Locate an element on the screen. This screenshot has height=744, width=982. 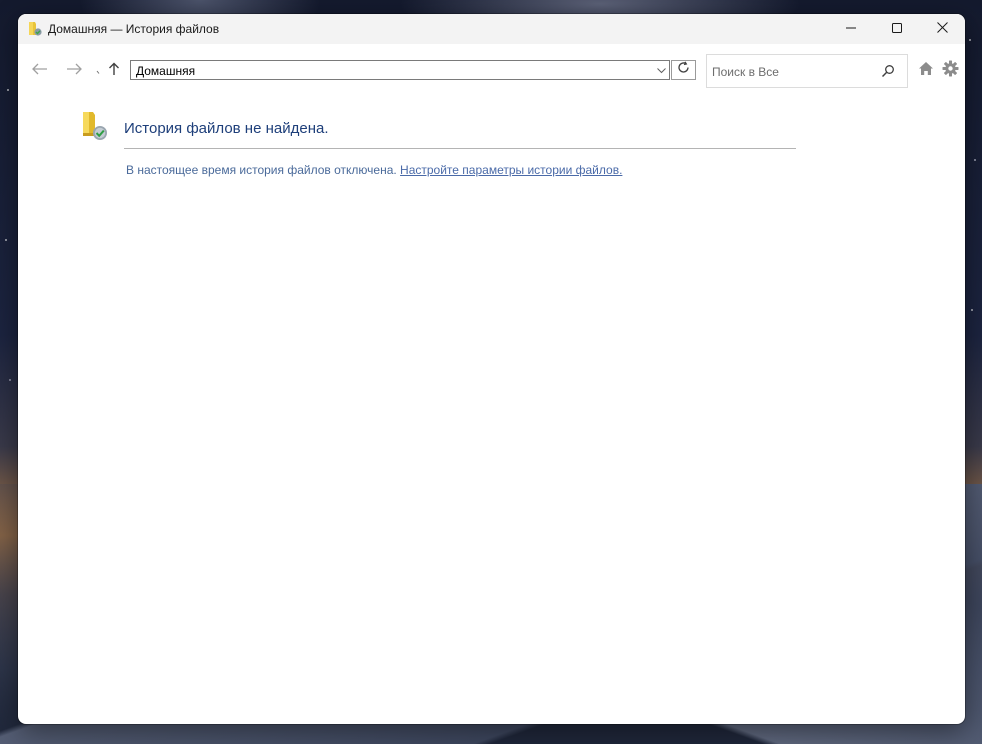
back-button is located at coordinates (40, 71).